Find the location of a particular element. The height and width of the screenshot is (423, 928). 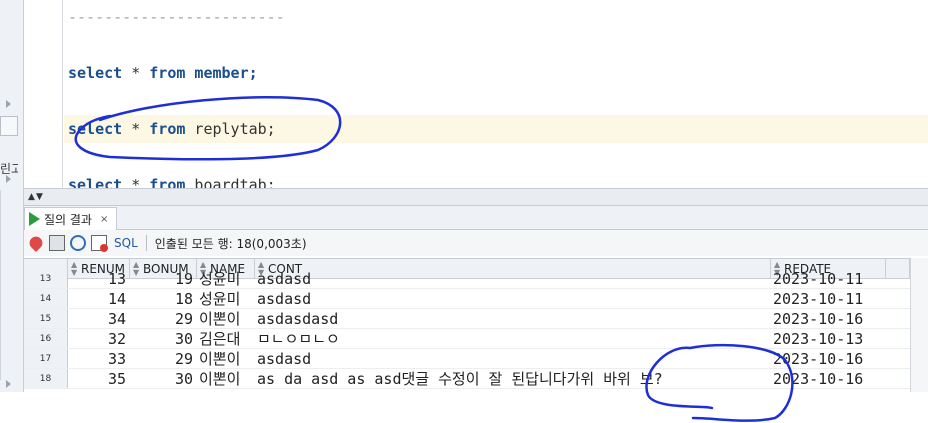

row-number-cell: 16 is located at coordinates (46, 339).